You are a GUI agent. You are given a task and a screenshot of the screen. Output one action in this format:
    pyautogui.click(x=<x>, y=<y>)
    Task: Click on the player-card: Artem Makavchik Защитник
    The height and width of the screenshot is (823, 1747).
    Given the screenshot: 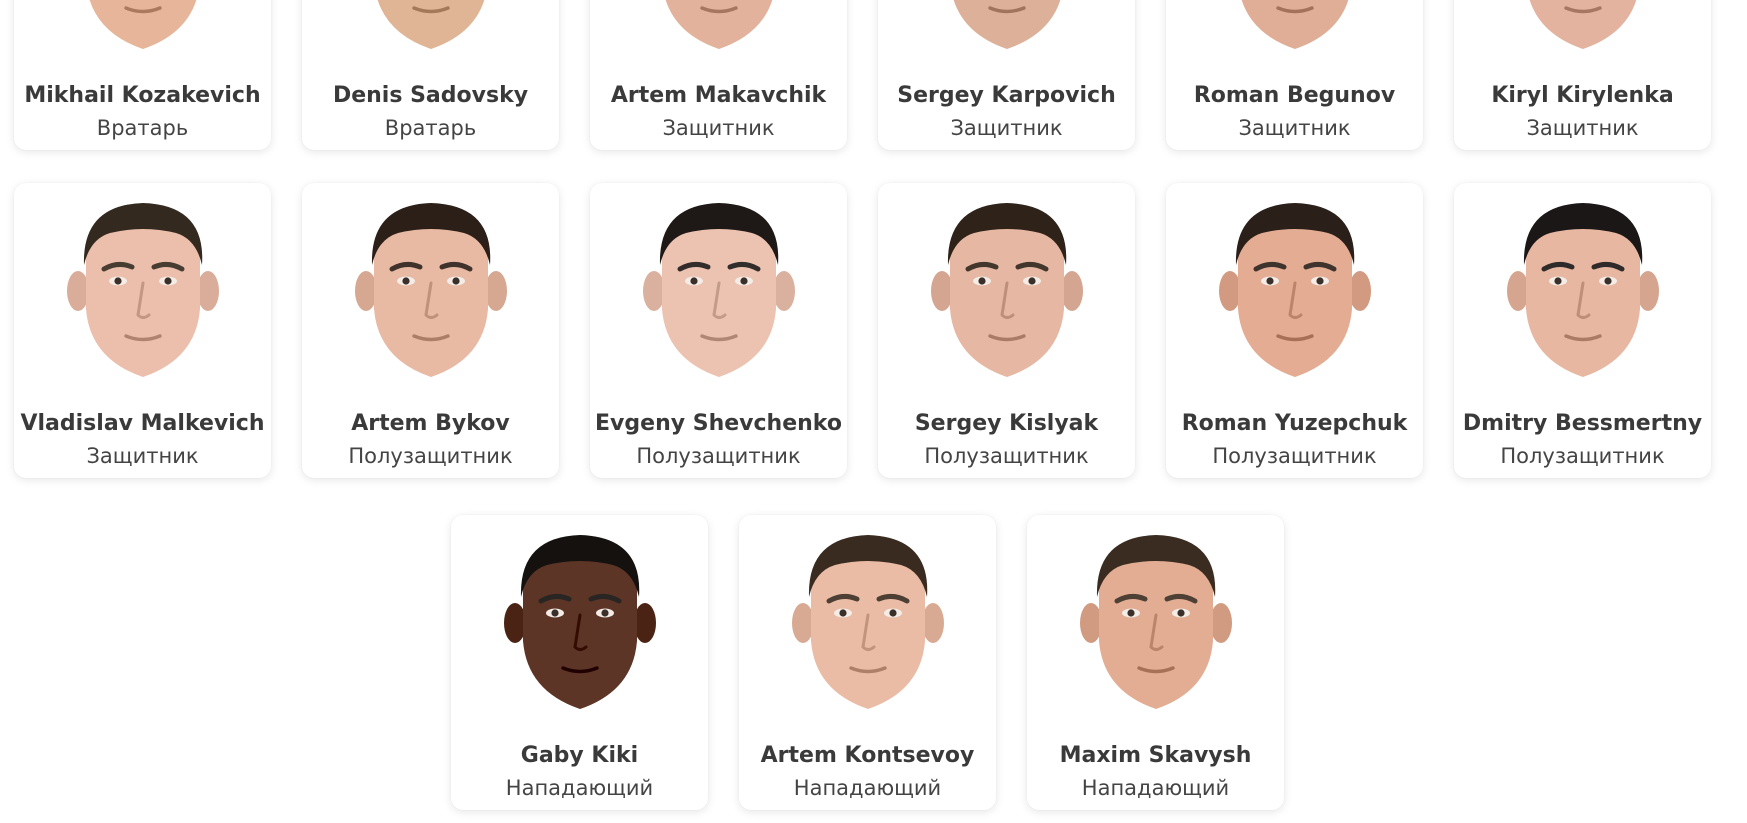 What is the action you would take?
    pyautogui.click(x=718, y=75)
    